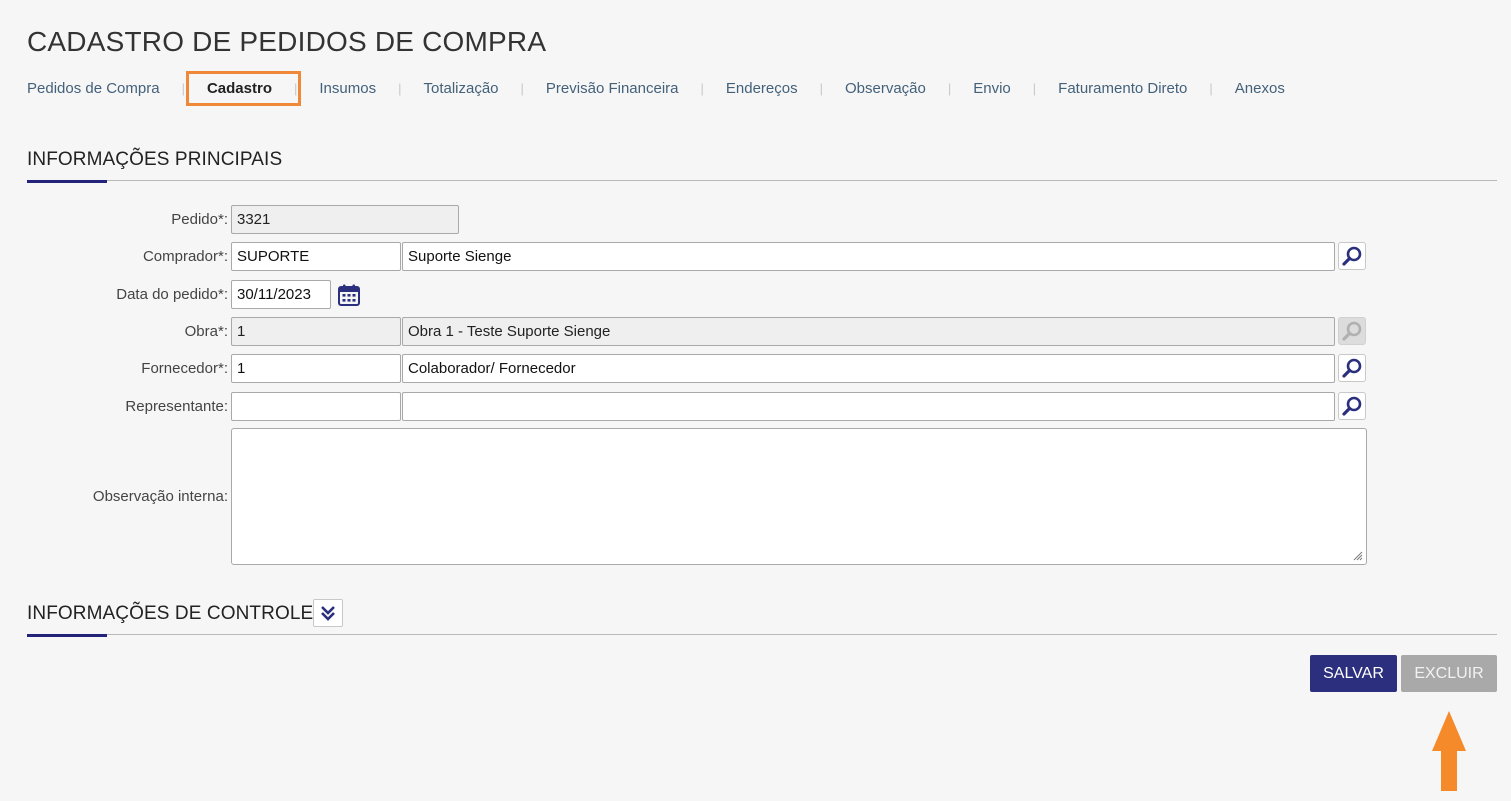 The image size is (1511, 801). What do you see at coordinates (160, 496) in the screenshot?
I see `observacao-interna-label: Observação interna:` at bounding box center [160, 496].